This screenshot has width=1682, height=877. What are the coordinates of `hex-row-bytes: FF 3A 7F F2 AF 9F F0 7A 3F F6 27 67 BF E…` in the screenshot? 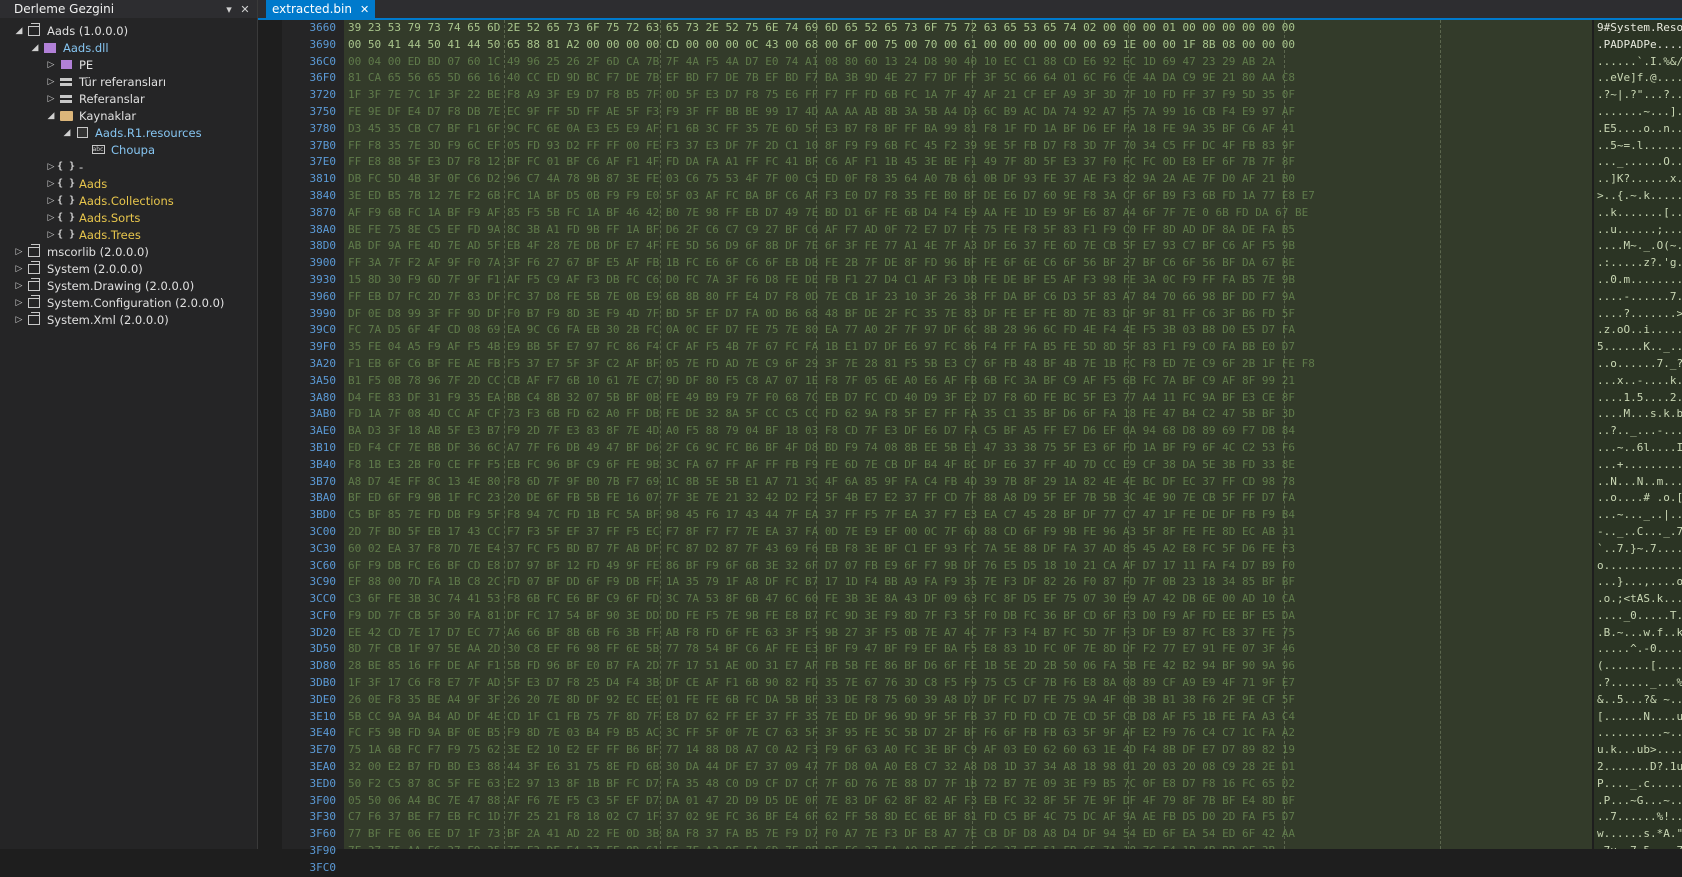 It's located at (968, 263).